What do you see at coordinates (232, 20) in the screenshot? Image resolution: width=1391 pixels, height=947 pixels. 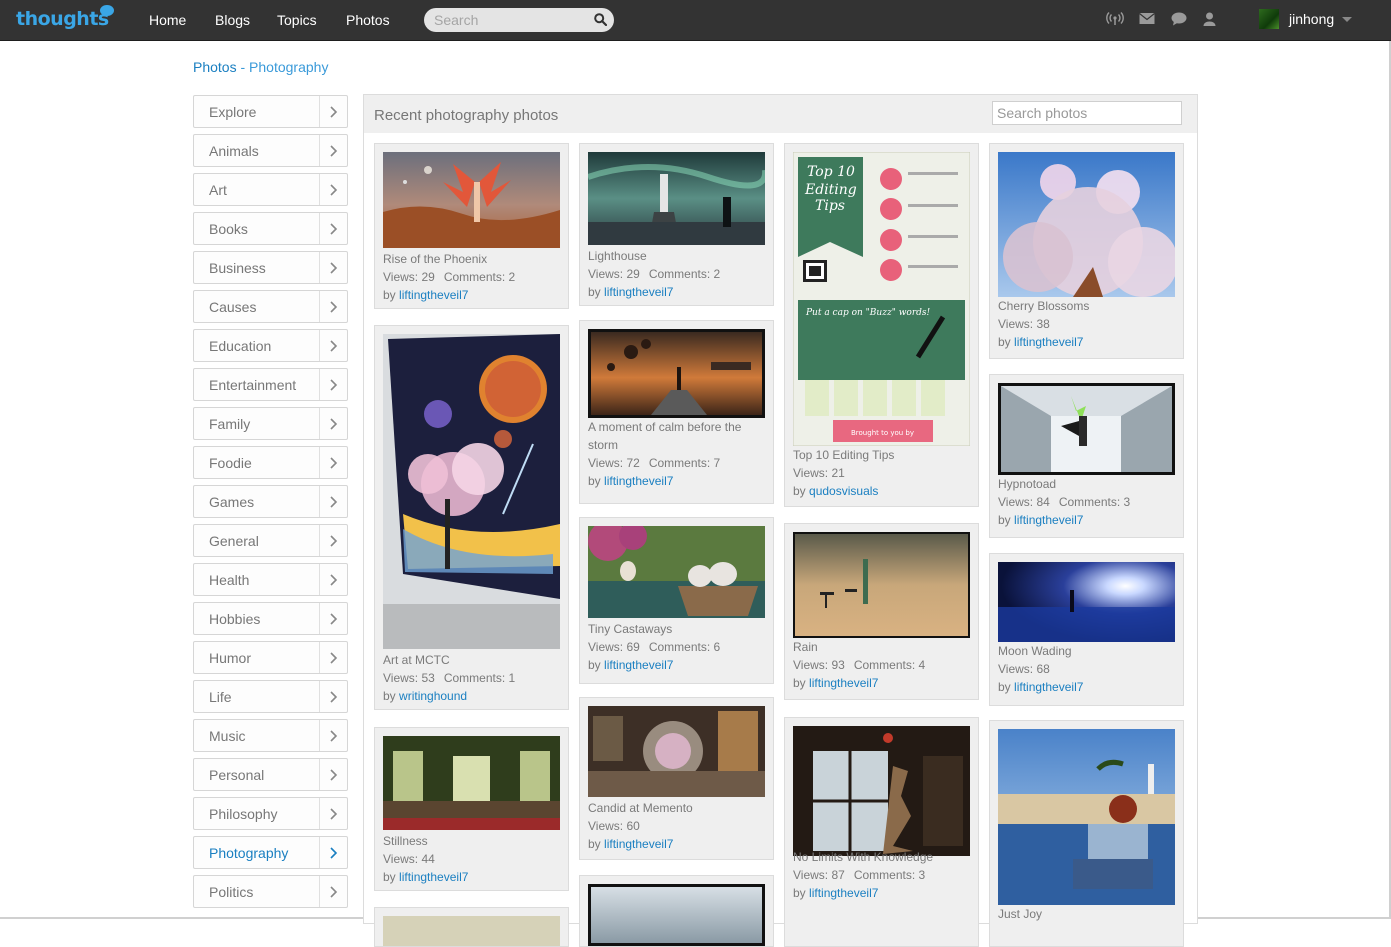 I see `nav-blogs: Blogs` at bounding box center [232, 20].